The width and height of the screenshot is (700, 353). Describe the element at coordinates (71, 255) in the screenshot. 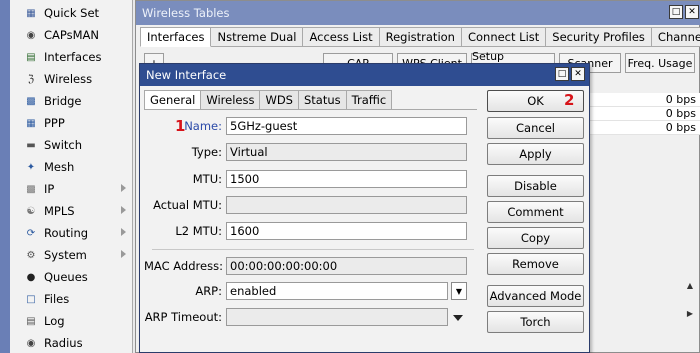

I see `menu-item-system: ⚙ System` at that location.